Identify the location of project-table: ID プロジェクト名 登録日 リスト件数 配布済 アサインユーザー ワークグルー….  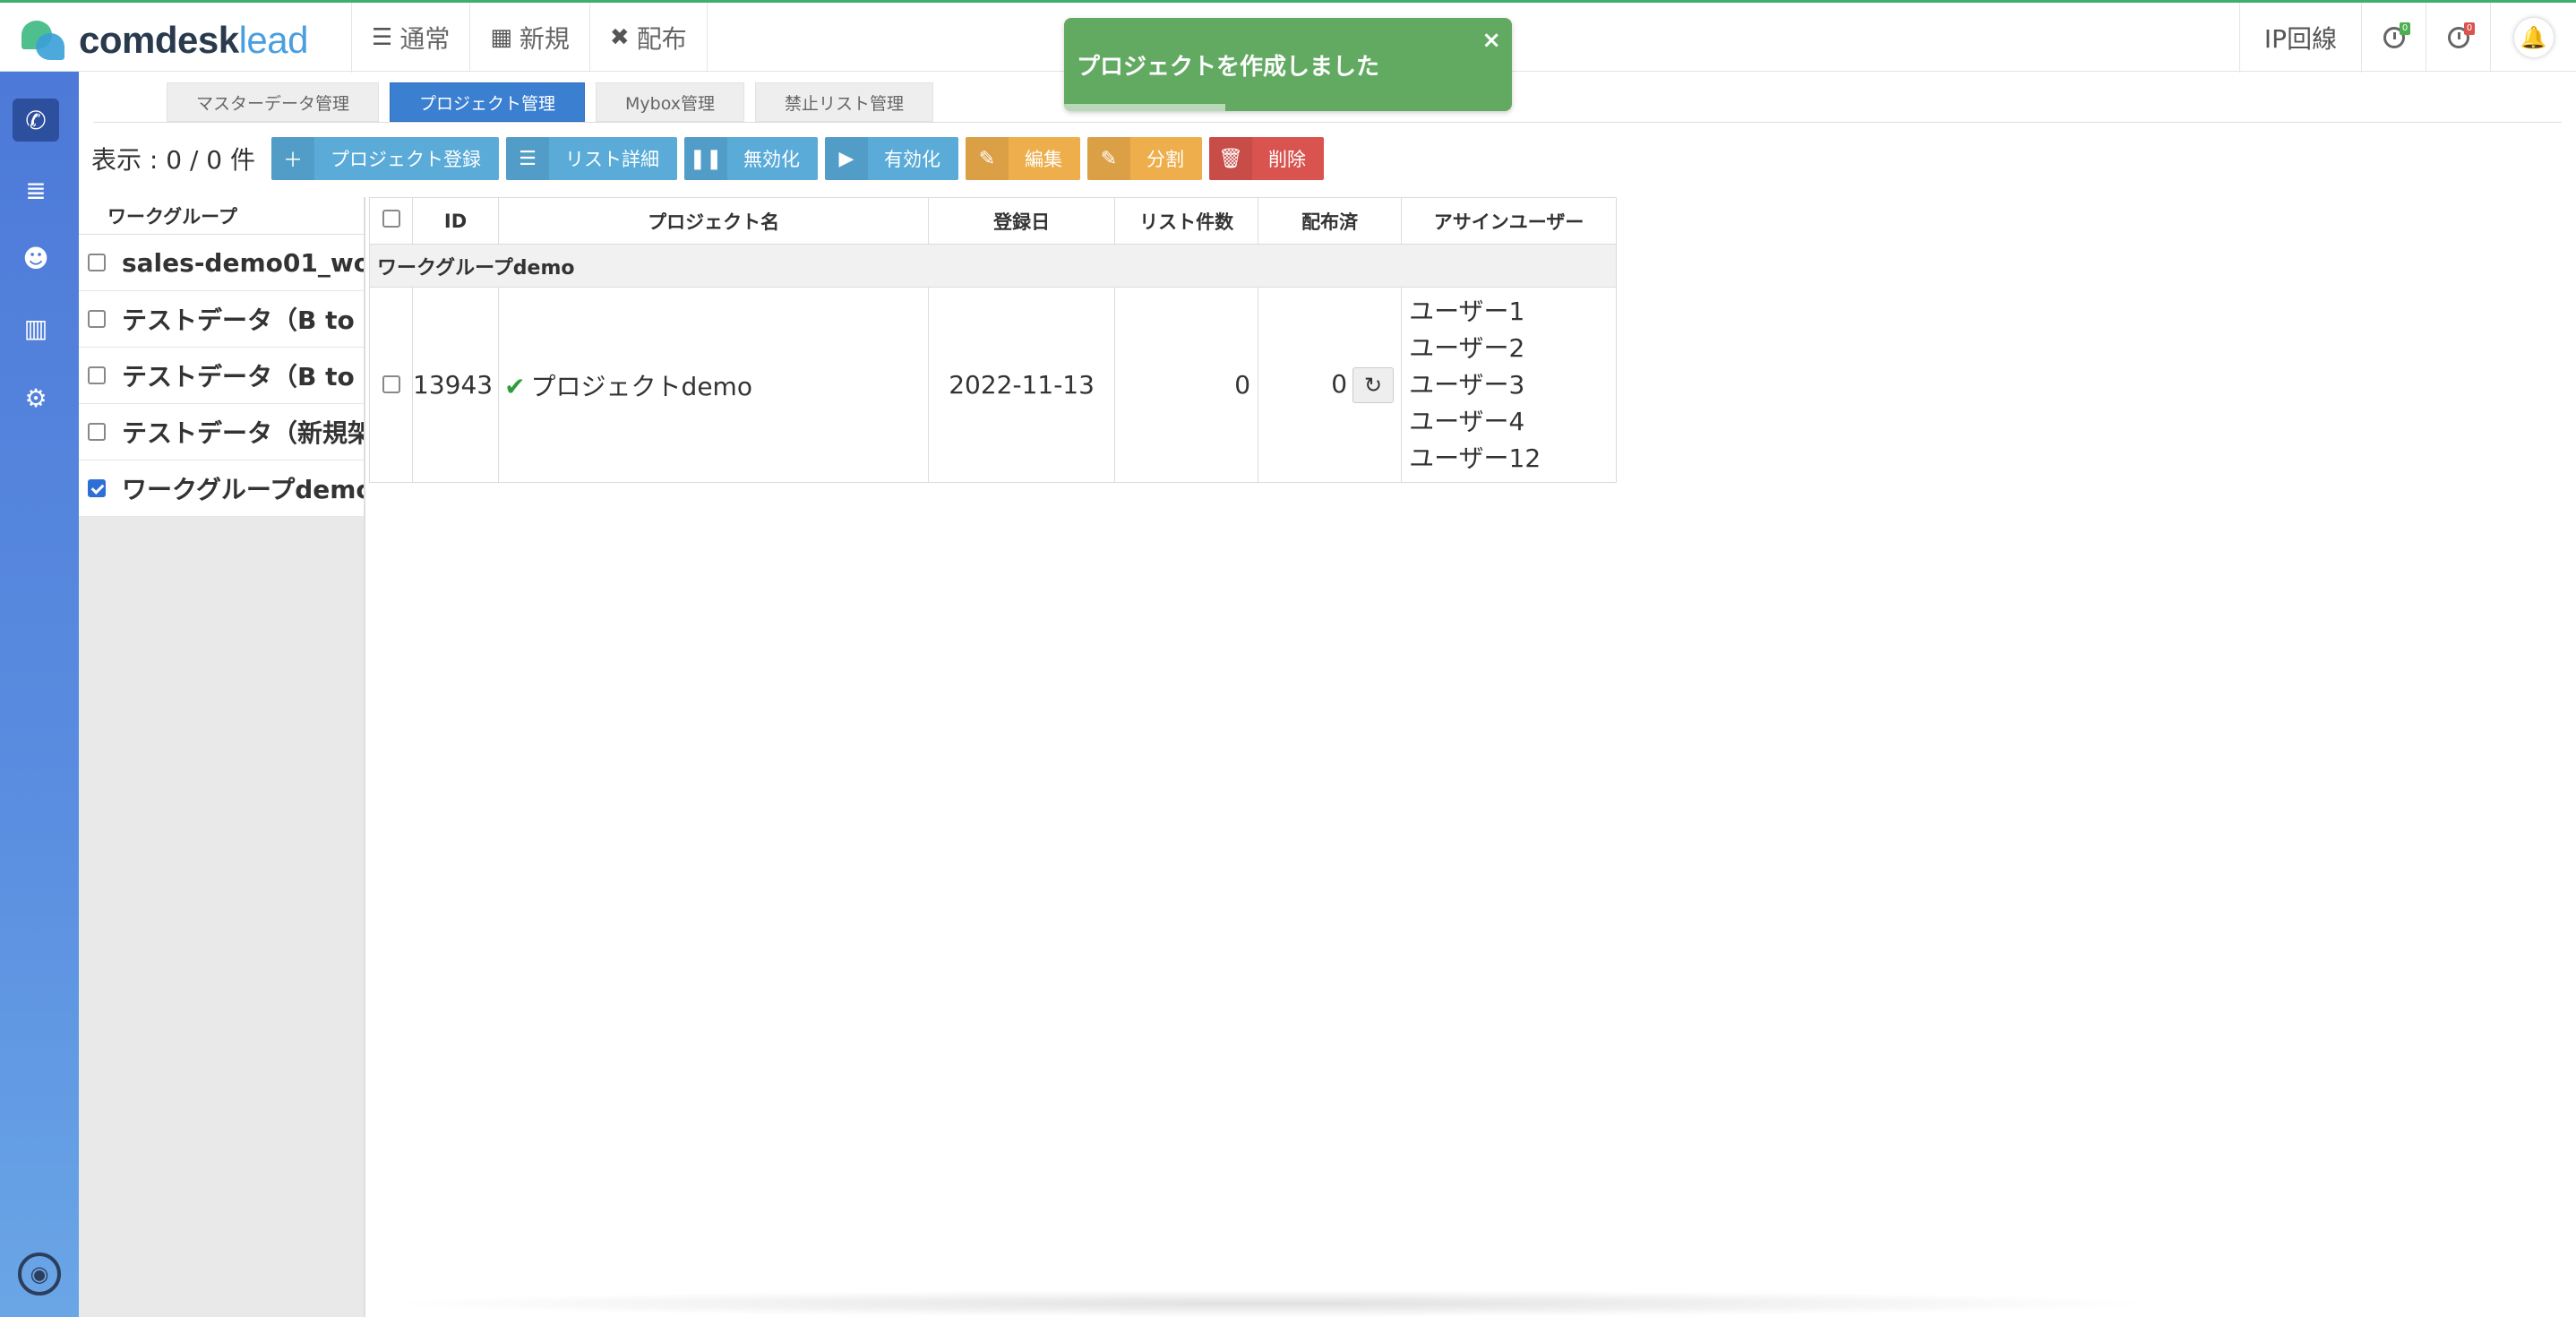
(993, 340).